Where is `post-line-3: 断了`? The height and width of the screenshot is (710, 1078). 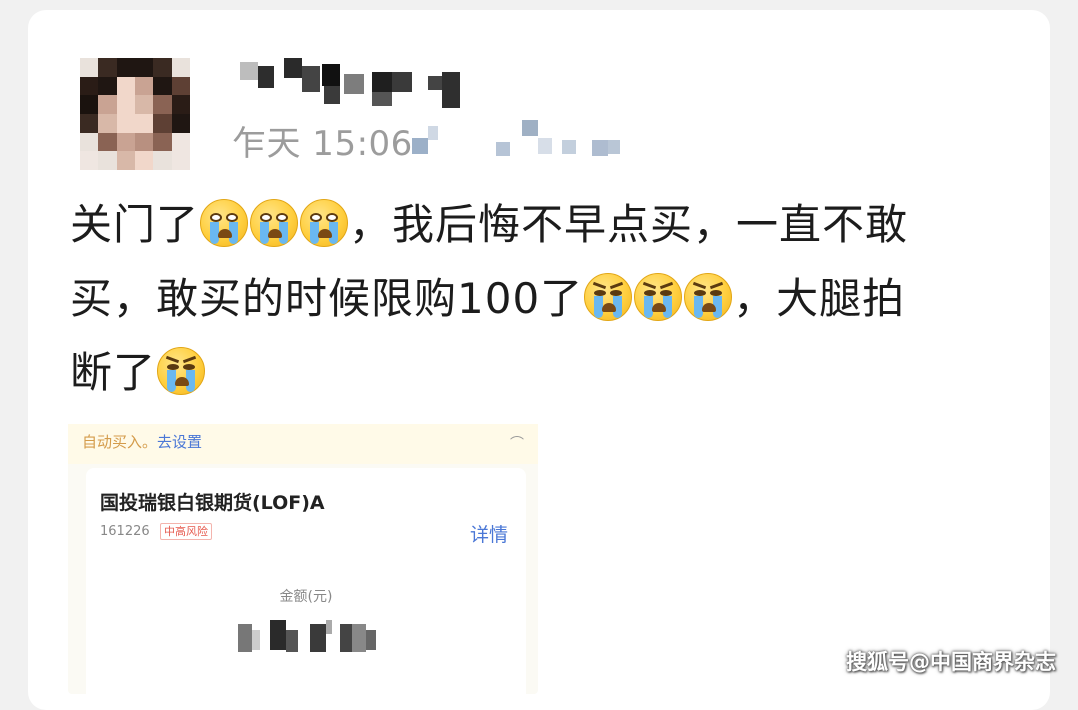 post-line-3: 断了 is located at coordinates (550, 373).